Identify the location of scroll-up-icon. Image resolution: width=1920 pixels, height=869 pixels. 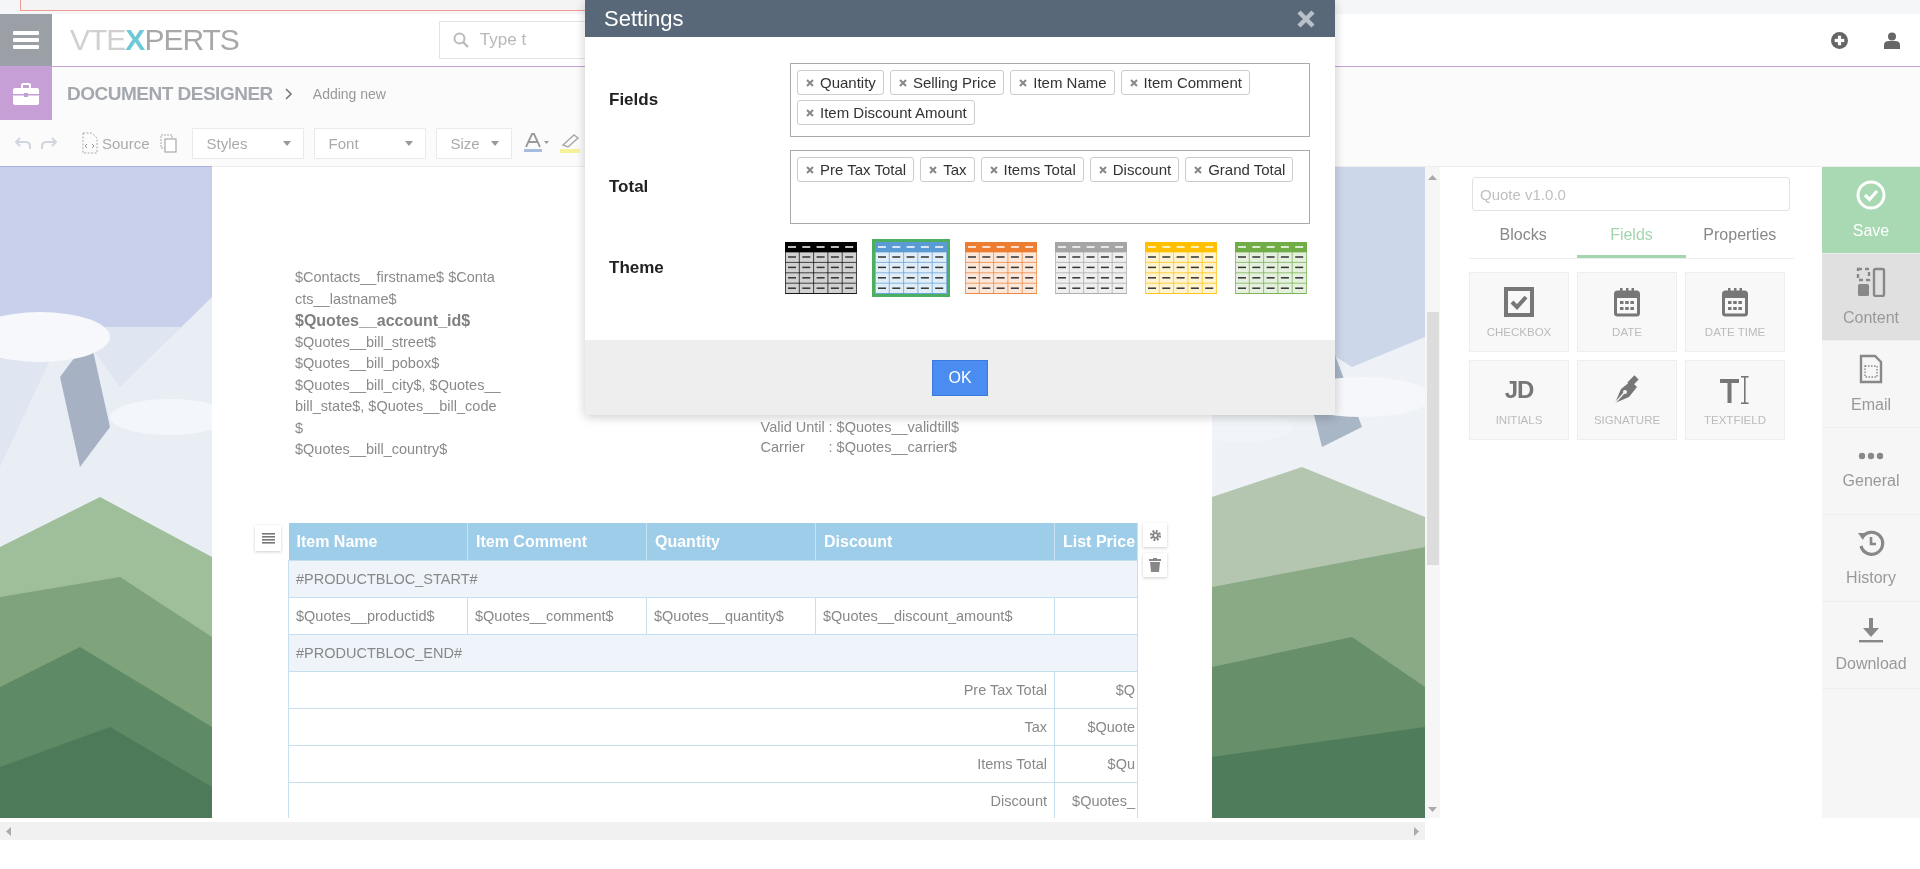
(1432, 177).